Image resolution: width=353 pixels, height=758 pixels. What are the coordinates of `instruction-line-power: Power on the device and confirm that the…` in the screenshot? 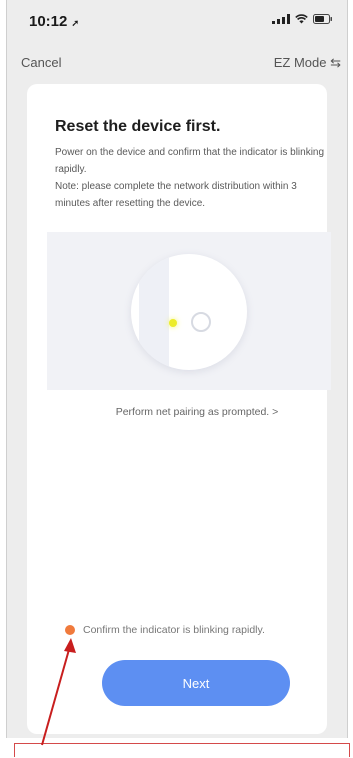 It's located at (190, 161).